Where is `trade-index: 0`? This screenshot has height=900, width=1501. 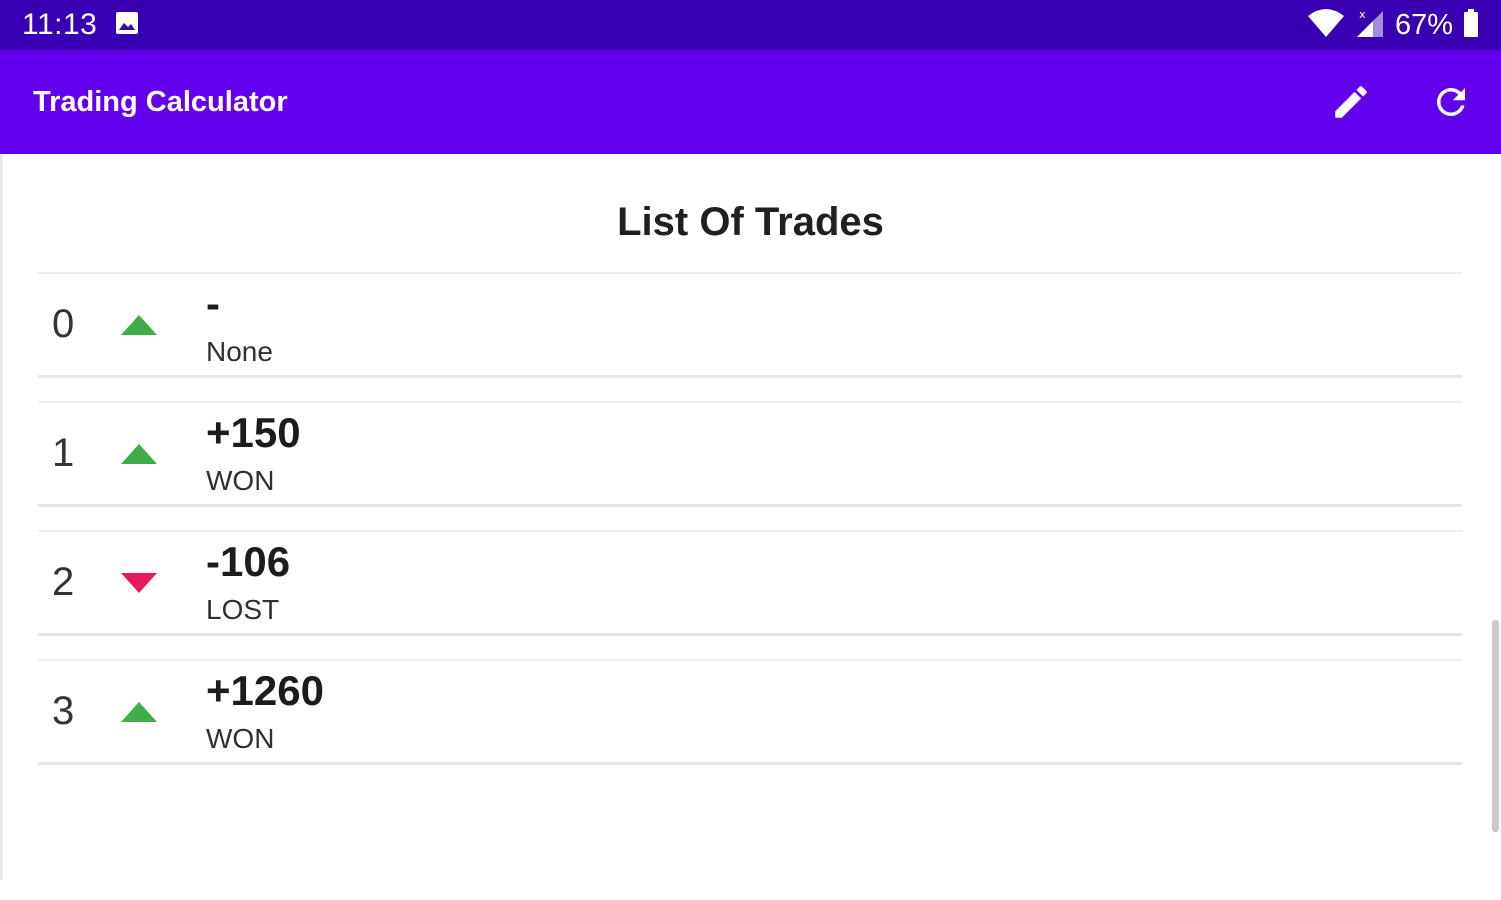
trade-index: 0 is located at coordinates (63, 324).